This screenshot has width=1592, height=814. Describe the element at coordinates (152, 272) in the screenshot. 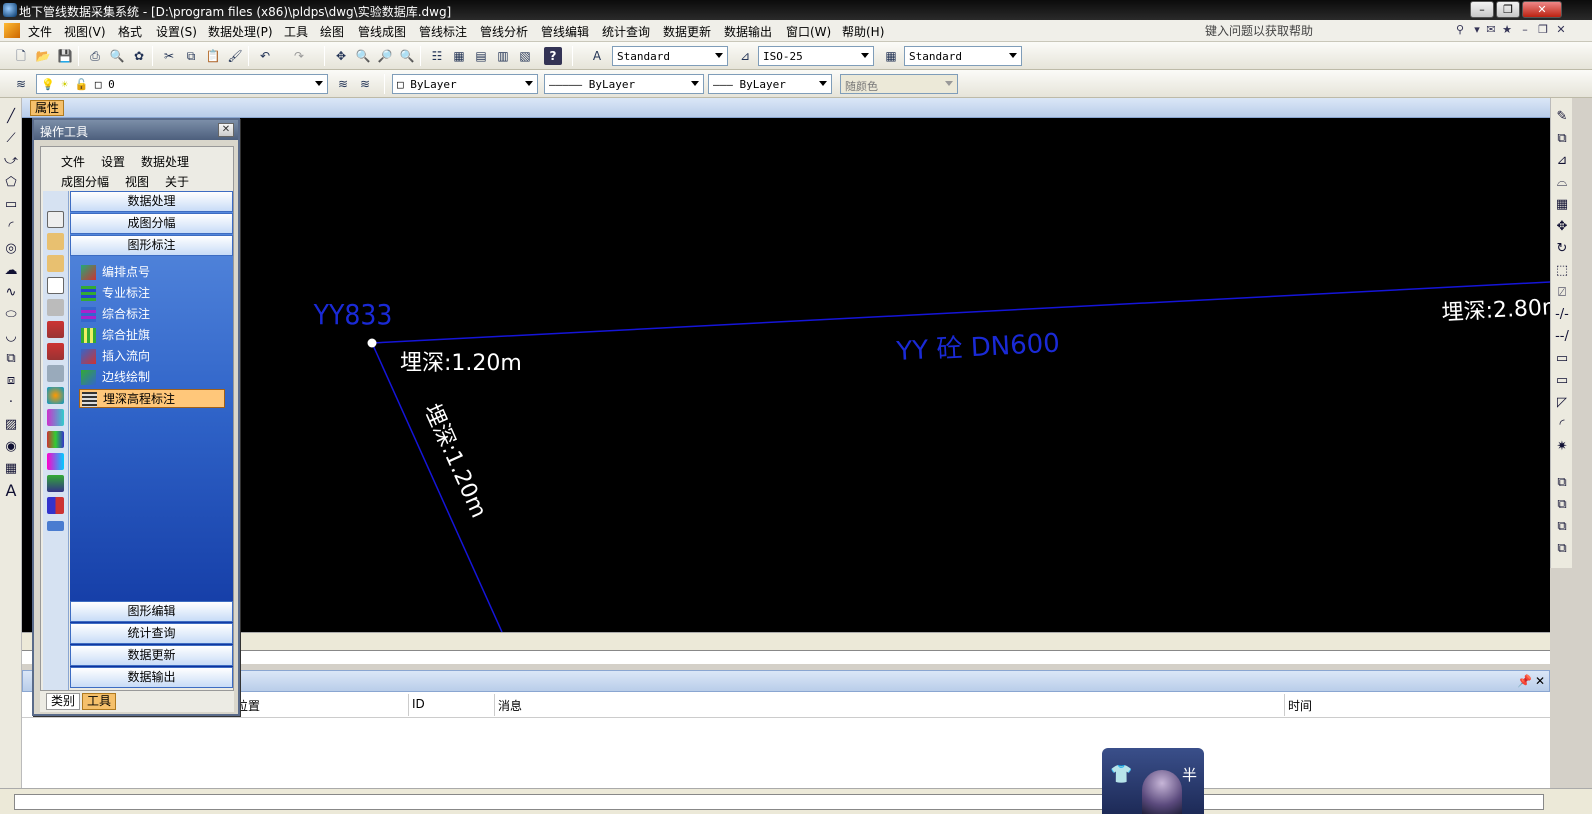

I see `tool-number-points: 编排点号` at that location.